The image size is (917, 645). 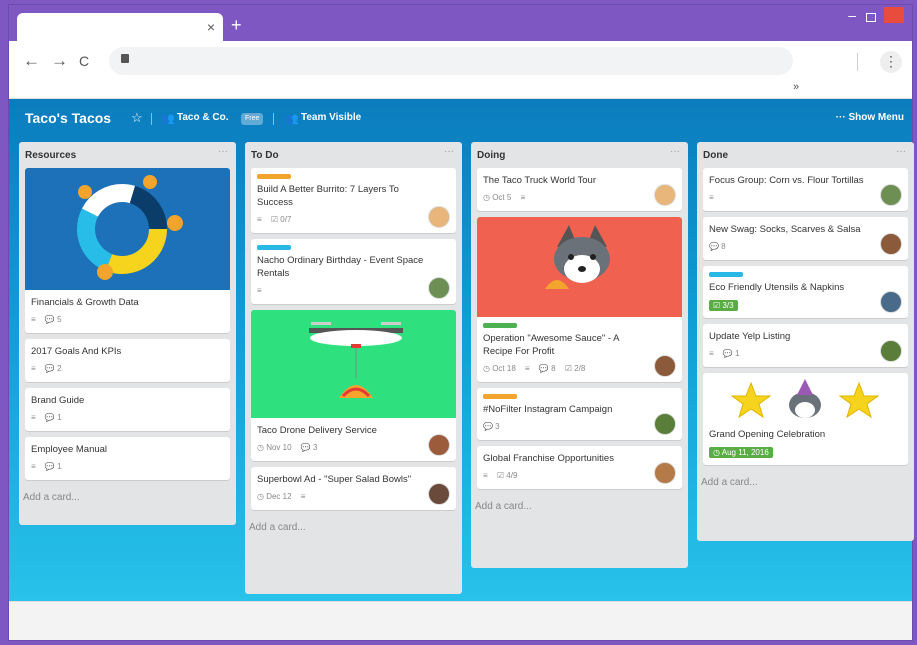 What do you see at coordinates (31, 61) in the screenshot?
I see `back-button: ←` at bounding box center [31, 61].